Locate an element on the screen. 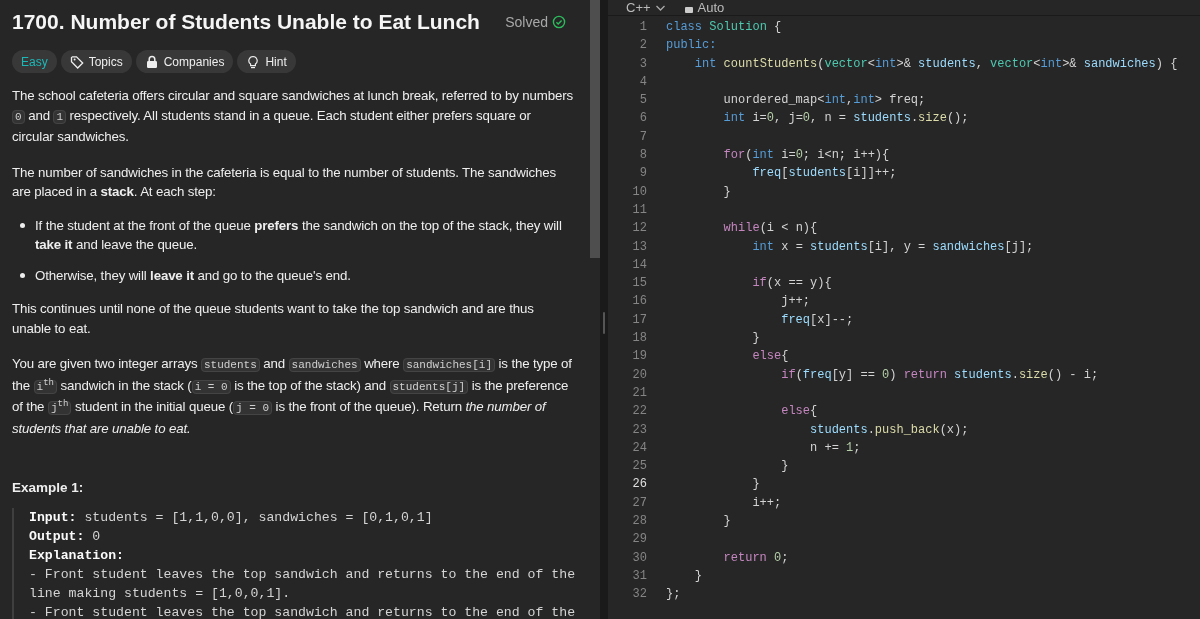 The width and height of the screenshot is (1200, 619). line-number: 21 is located at coordinates (639, 393).